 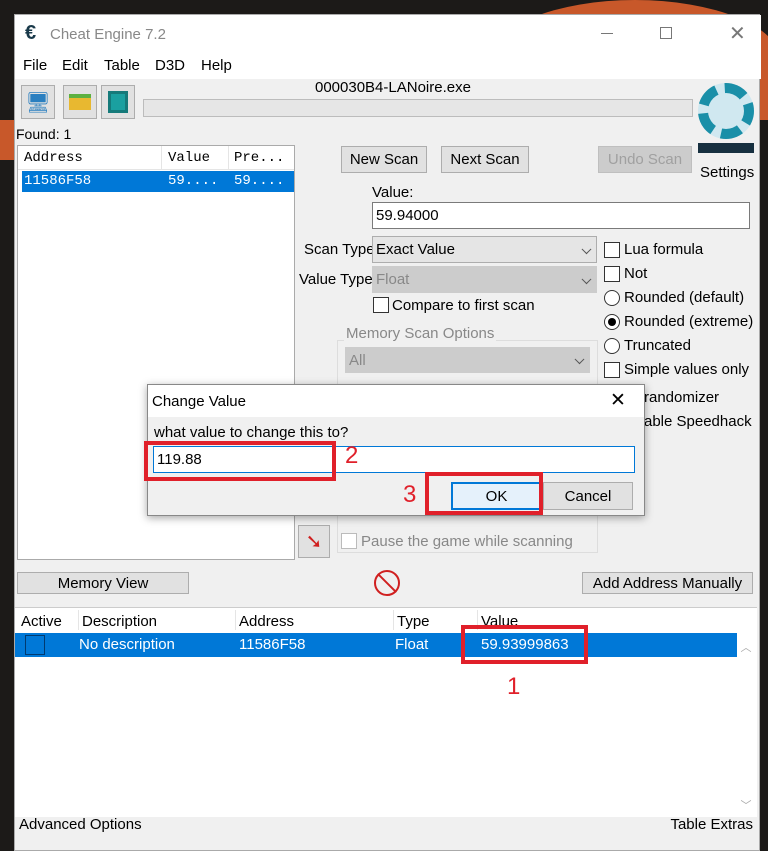 I want to click on option-label: Simple values only, so click(x=687, y=369).